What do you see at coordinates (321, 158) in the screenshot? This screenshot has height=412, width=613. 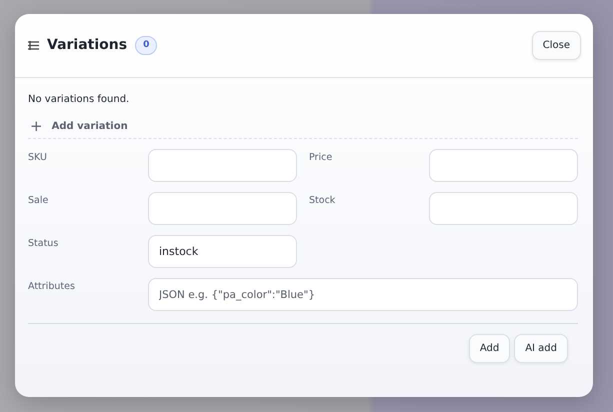 I see `field-label: Price` at bounding box center [321, 158].